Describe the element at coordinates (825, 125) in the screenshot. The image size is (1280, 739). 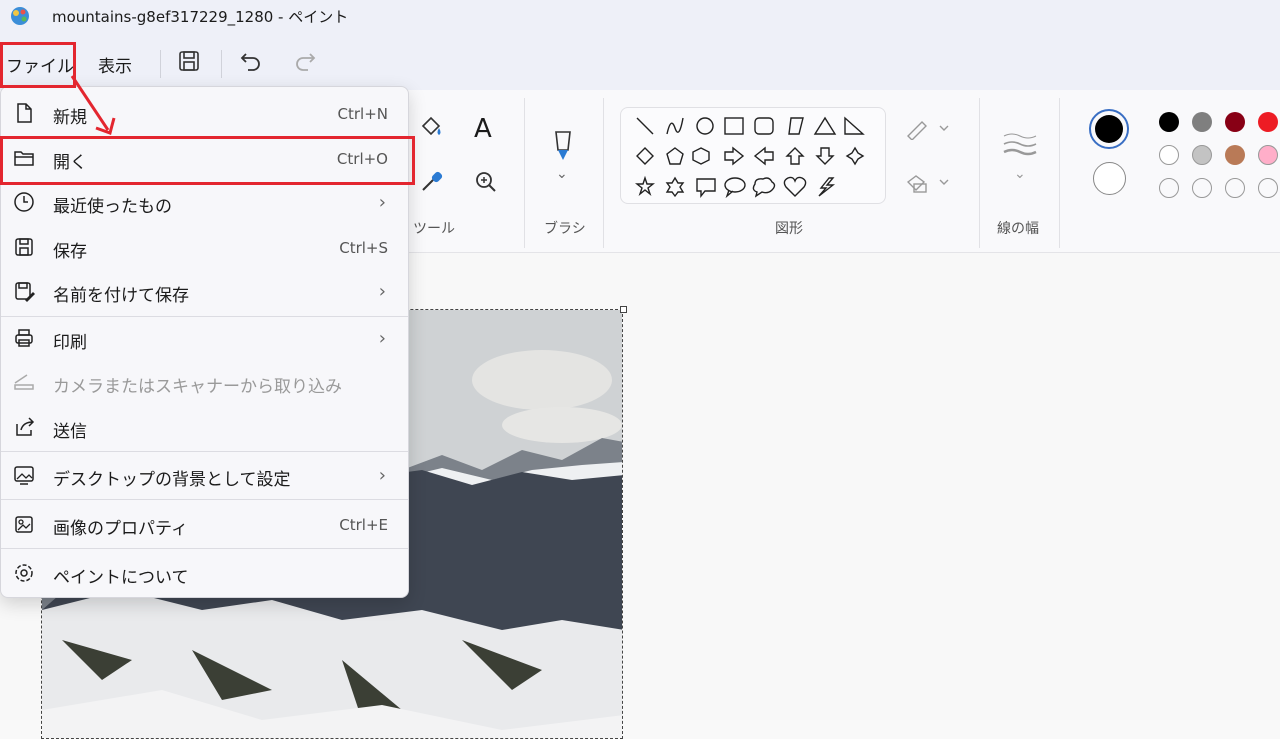
I see `triangle-shape-icon` at that location.